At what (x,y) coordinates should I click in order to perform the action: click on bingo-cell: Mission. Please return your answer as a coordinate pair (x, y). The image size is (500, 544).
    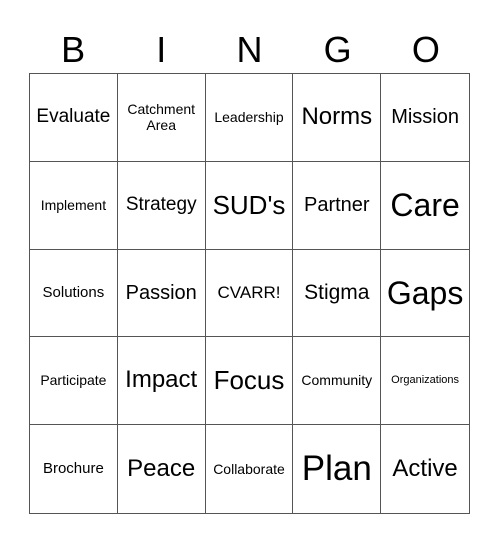
    Looking at the image, I should click on (425, 118).